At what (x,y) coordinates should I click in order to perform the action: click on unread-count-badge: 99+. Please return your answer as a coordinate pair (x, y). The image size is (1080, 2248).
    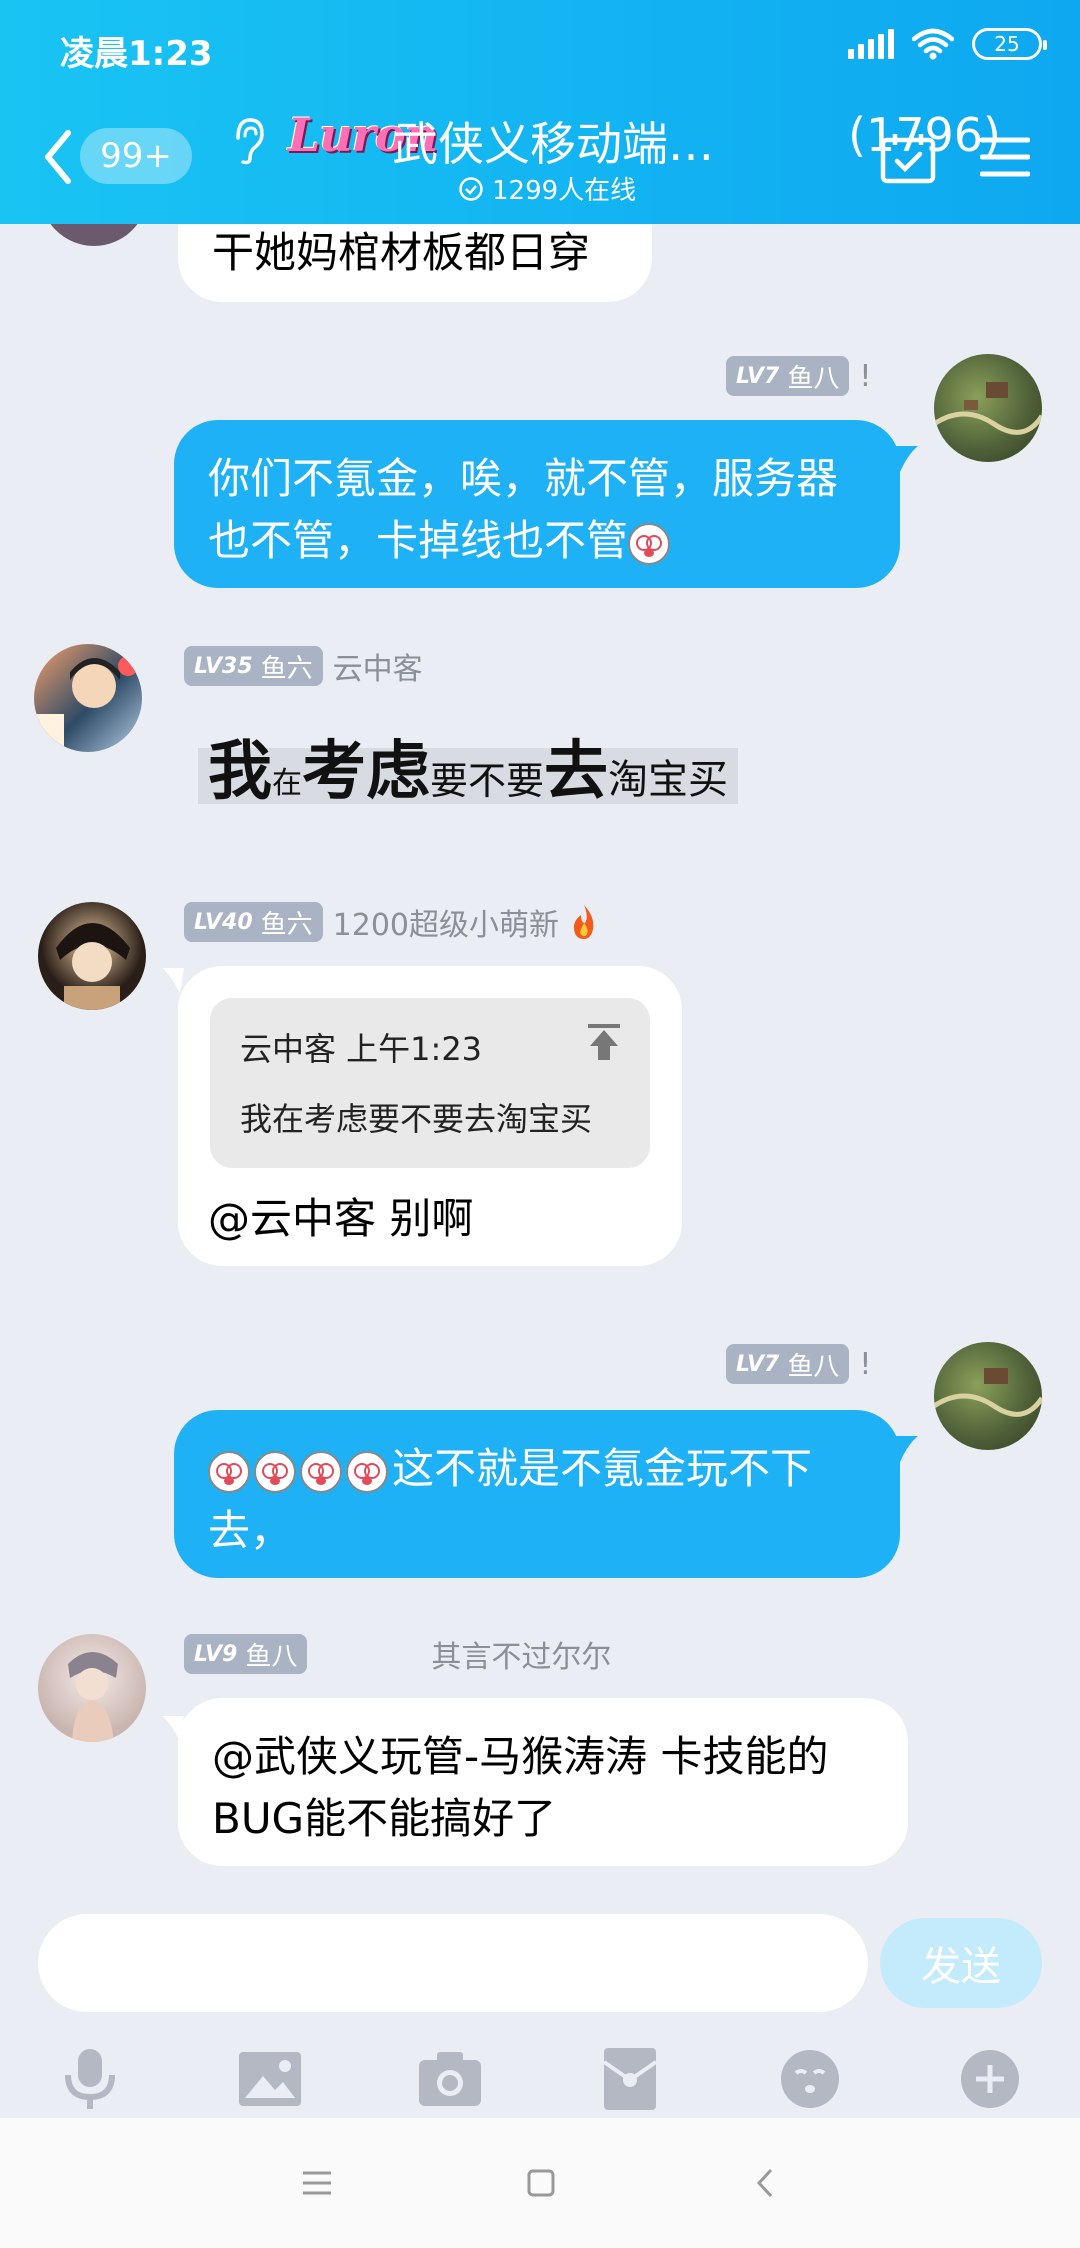
    Looking at the image, I should click on (136, 156).